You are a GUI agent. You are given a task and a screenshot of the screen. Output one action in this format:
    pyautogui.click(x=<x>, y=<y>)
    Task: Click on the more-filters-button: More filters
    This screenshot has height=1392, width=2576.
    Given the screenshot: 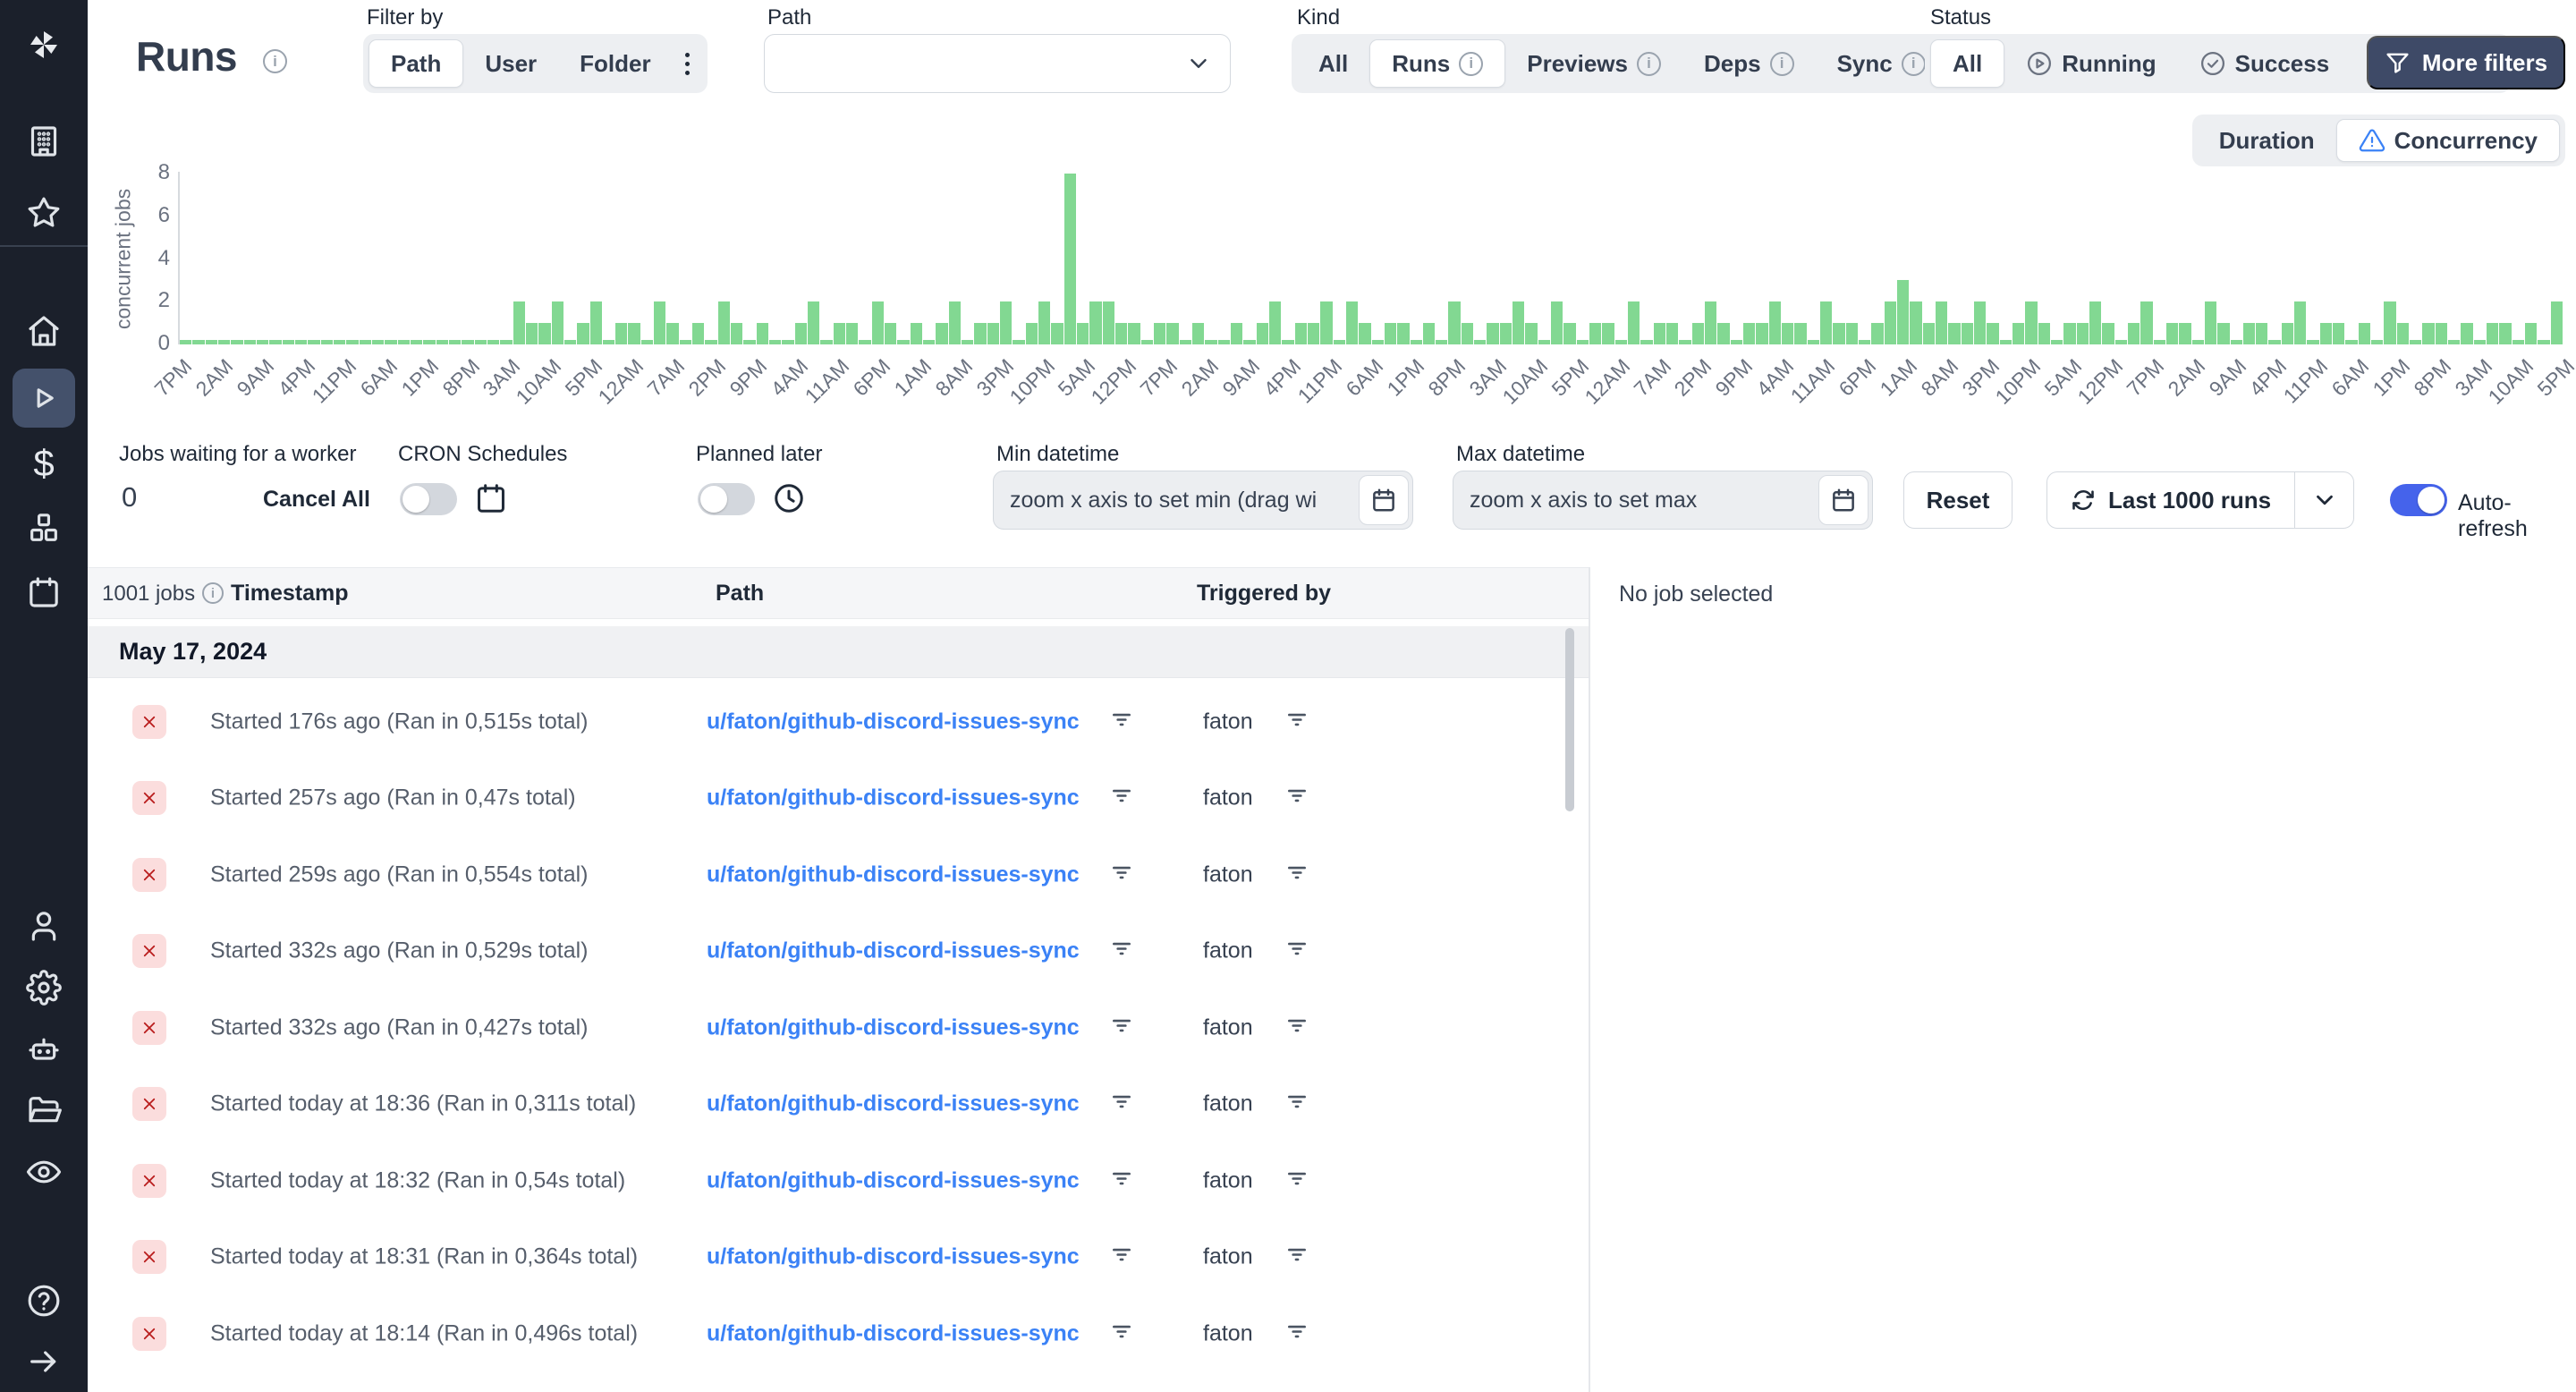 What is the action you would take?
    pyautogui.click(x=2466, y=62)
    